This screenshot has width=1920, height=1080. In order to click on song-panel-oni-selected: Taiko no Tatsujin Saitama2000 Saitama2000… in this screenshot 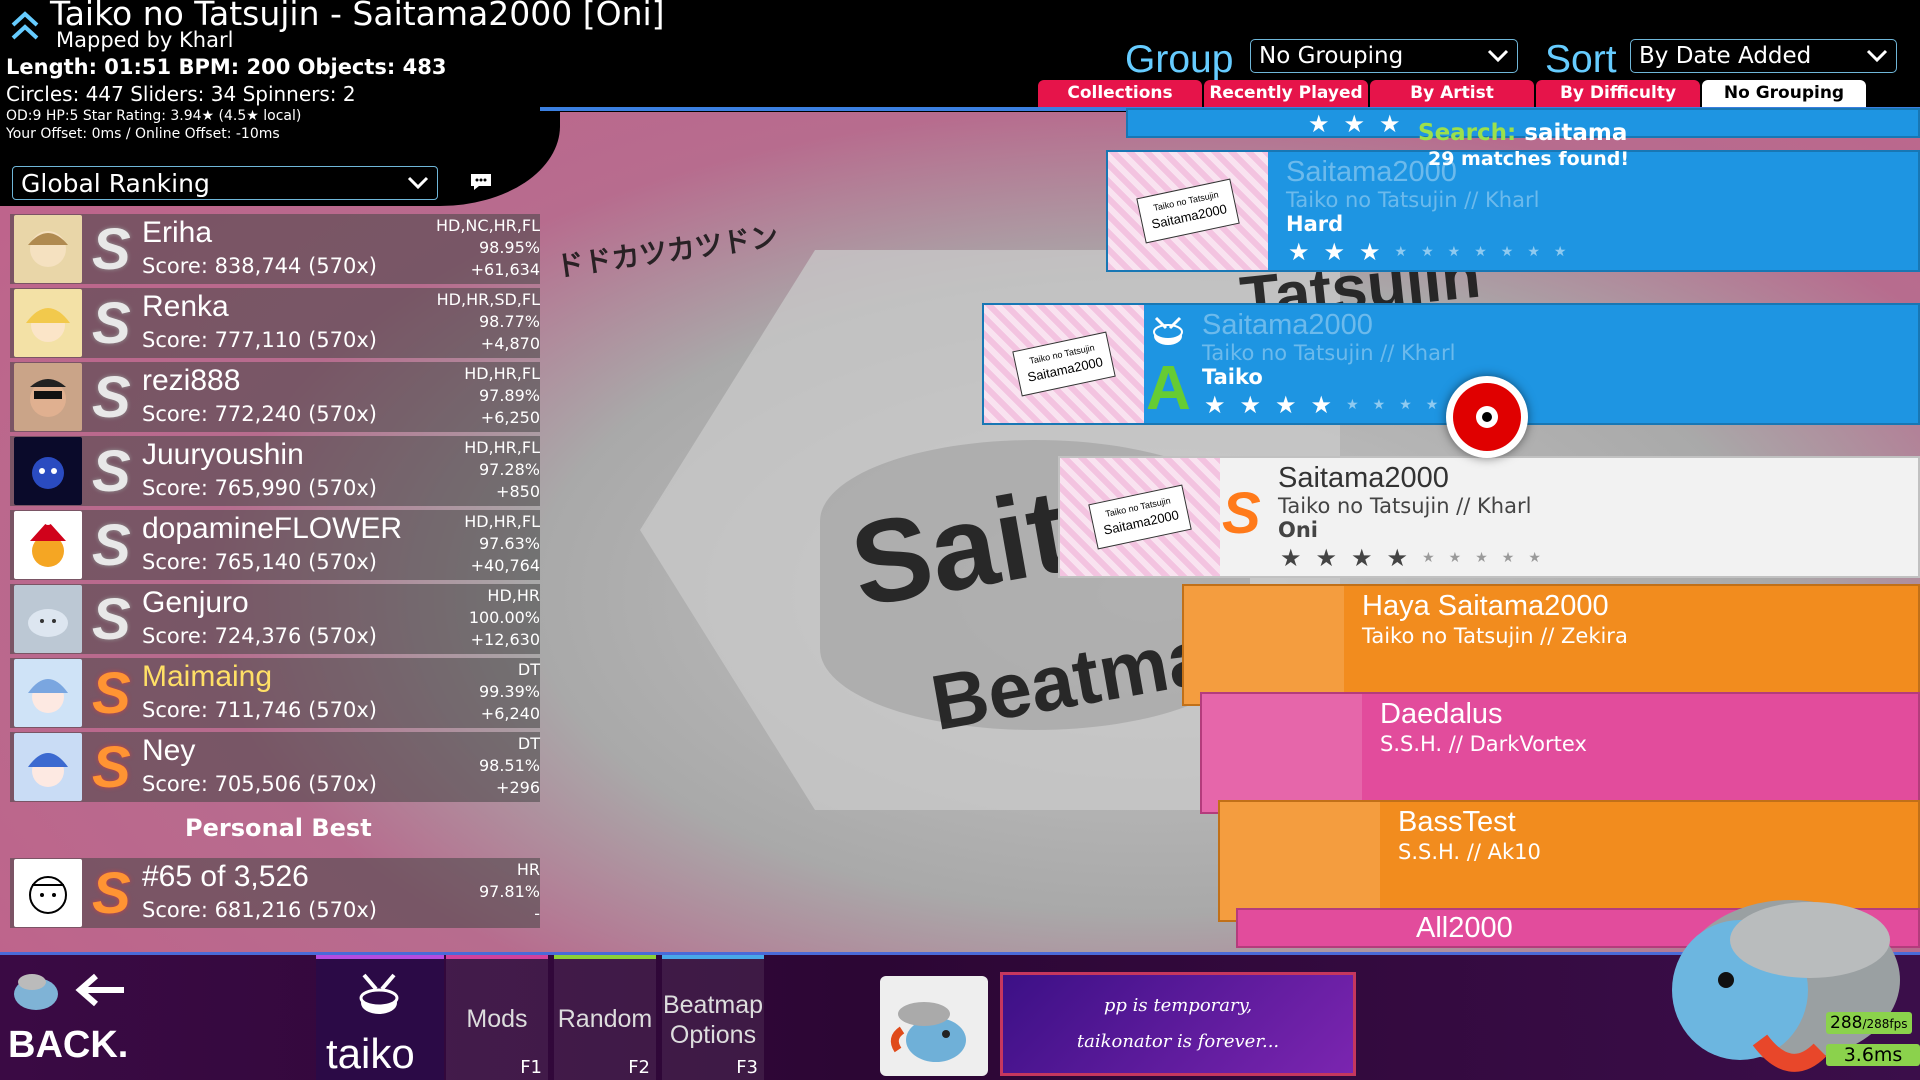, I will do `click(1489, 517)`.